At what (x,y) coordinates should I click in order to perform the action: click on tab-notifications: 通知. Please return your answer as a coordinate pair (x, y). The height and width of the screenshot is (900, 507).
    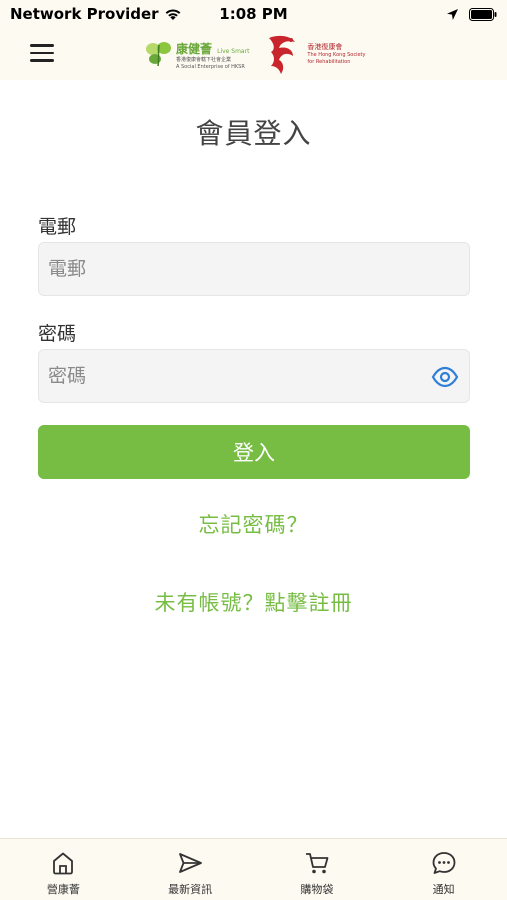
    Looking at the image, I should click on (443, 869).